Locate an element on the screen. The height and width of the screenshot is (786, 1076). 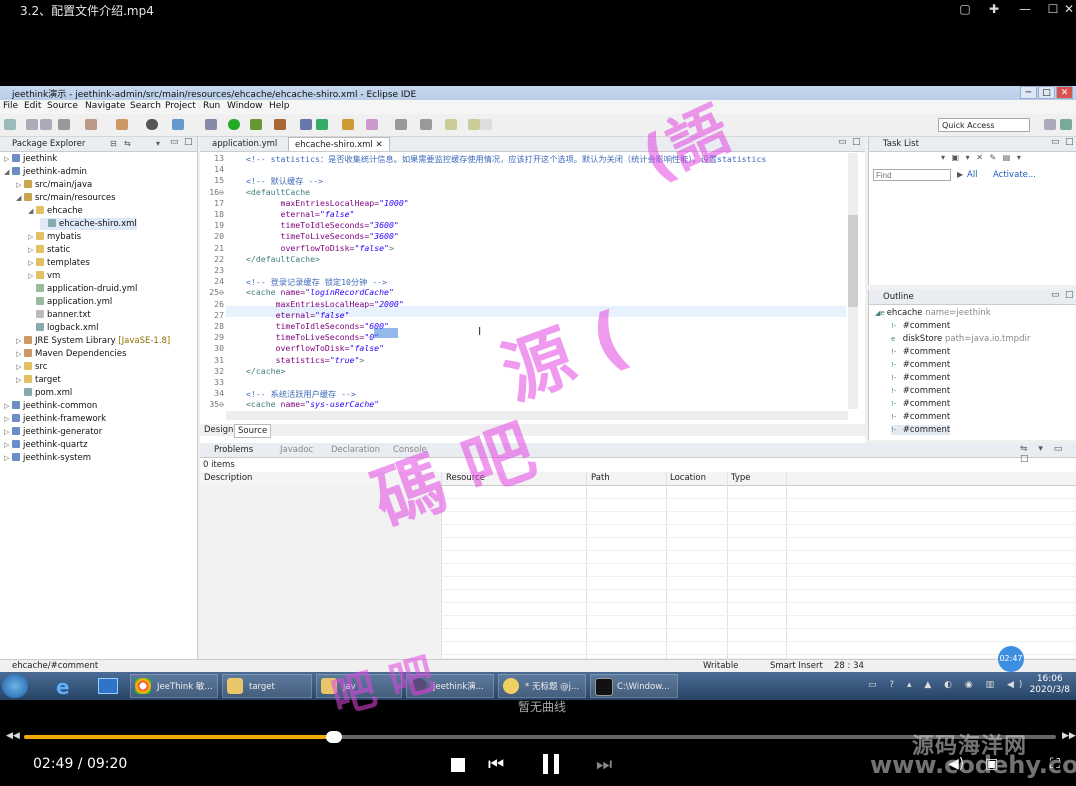
ie-icon: e is located at coordinates (63, 687).